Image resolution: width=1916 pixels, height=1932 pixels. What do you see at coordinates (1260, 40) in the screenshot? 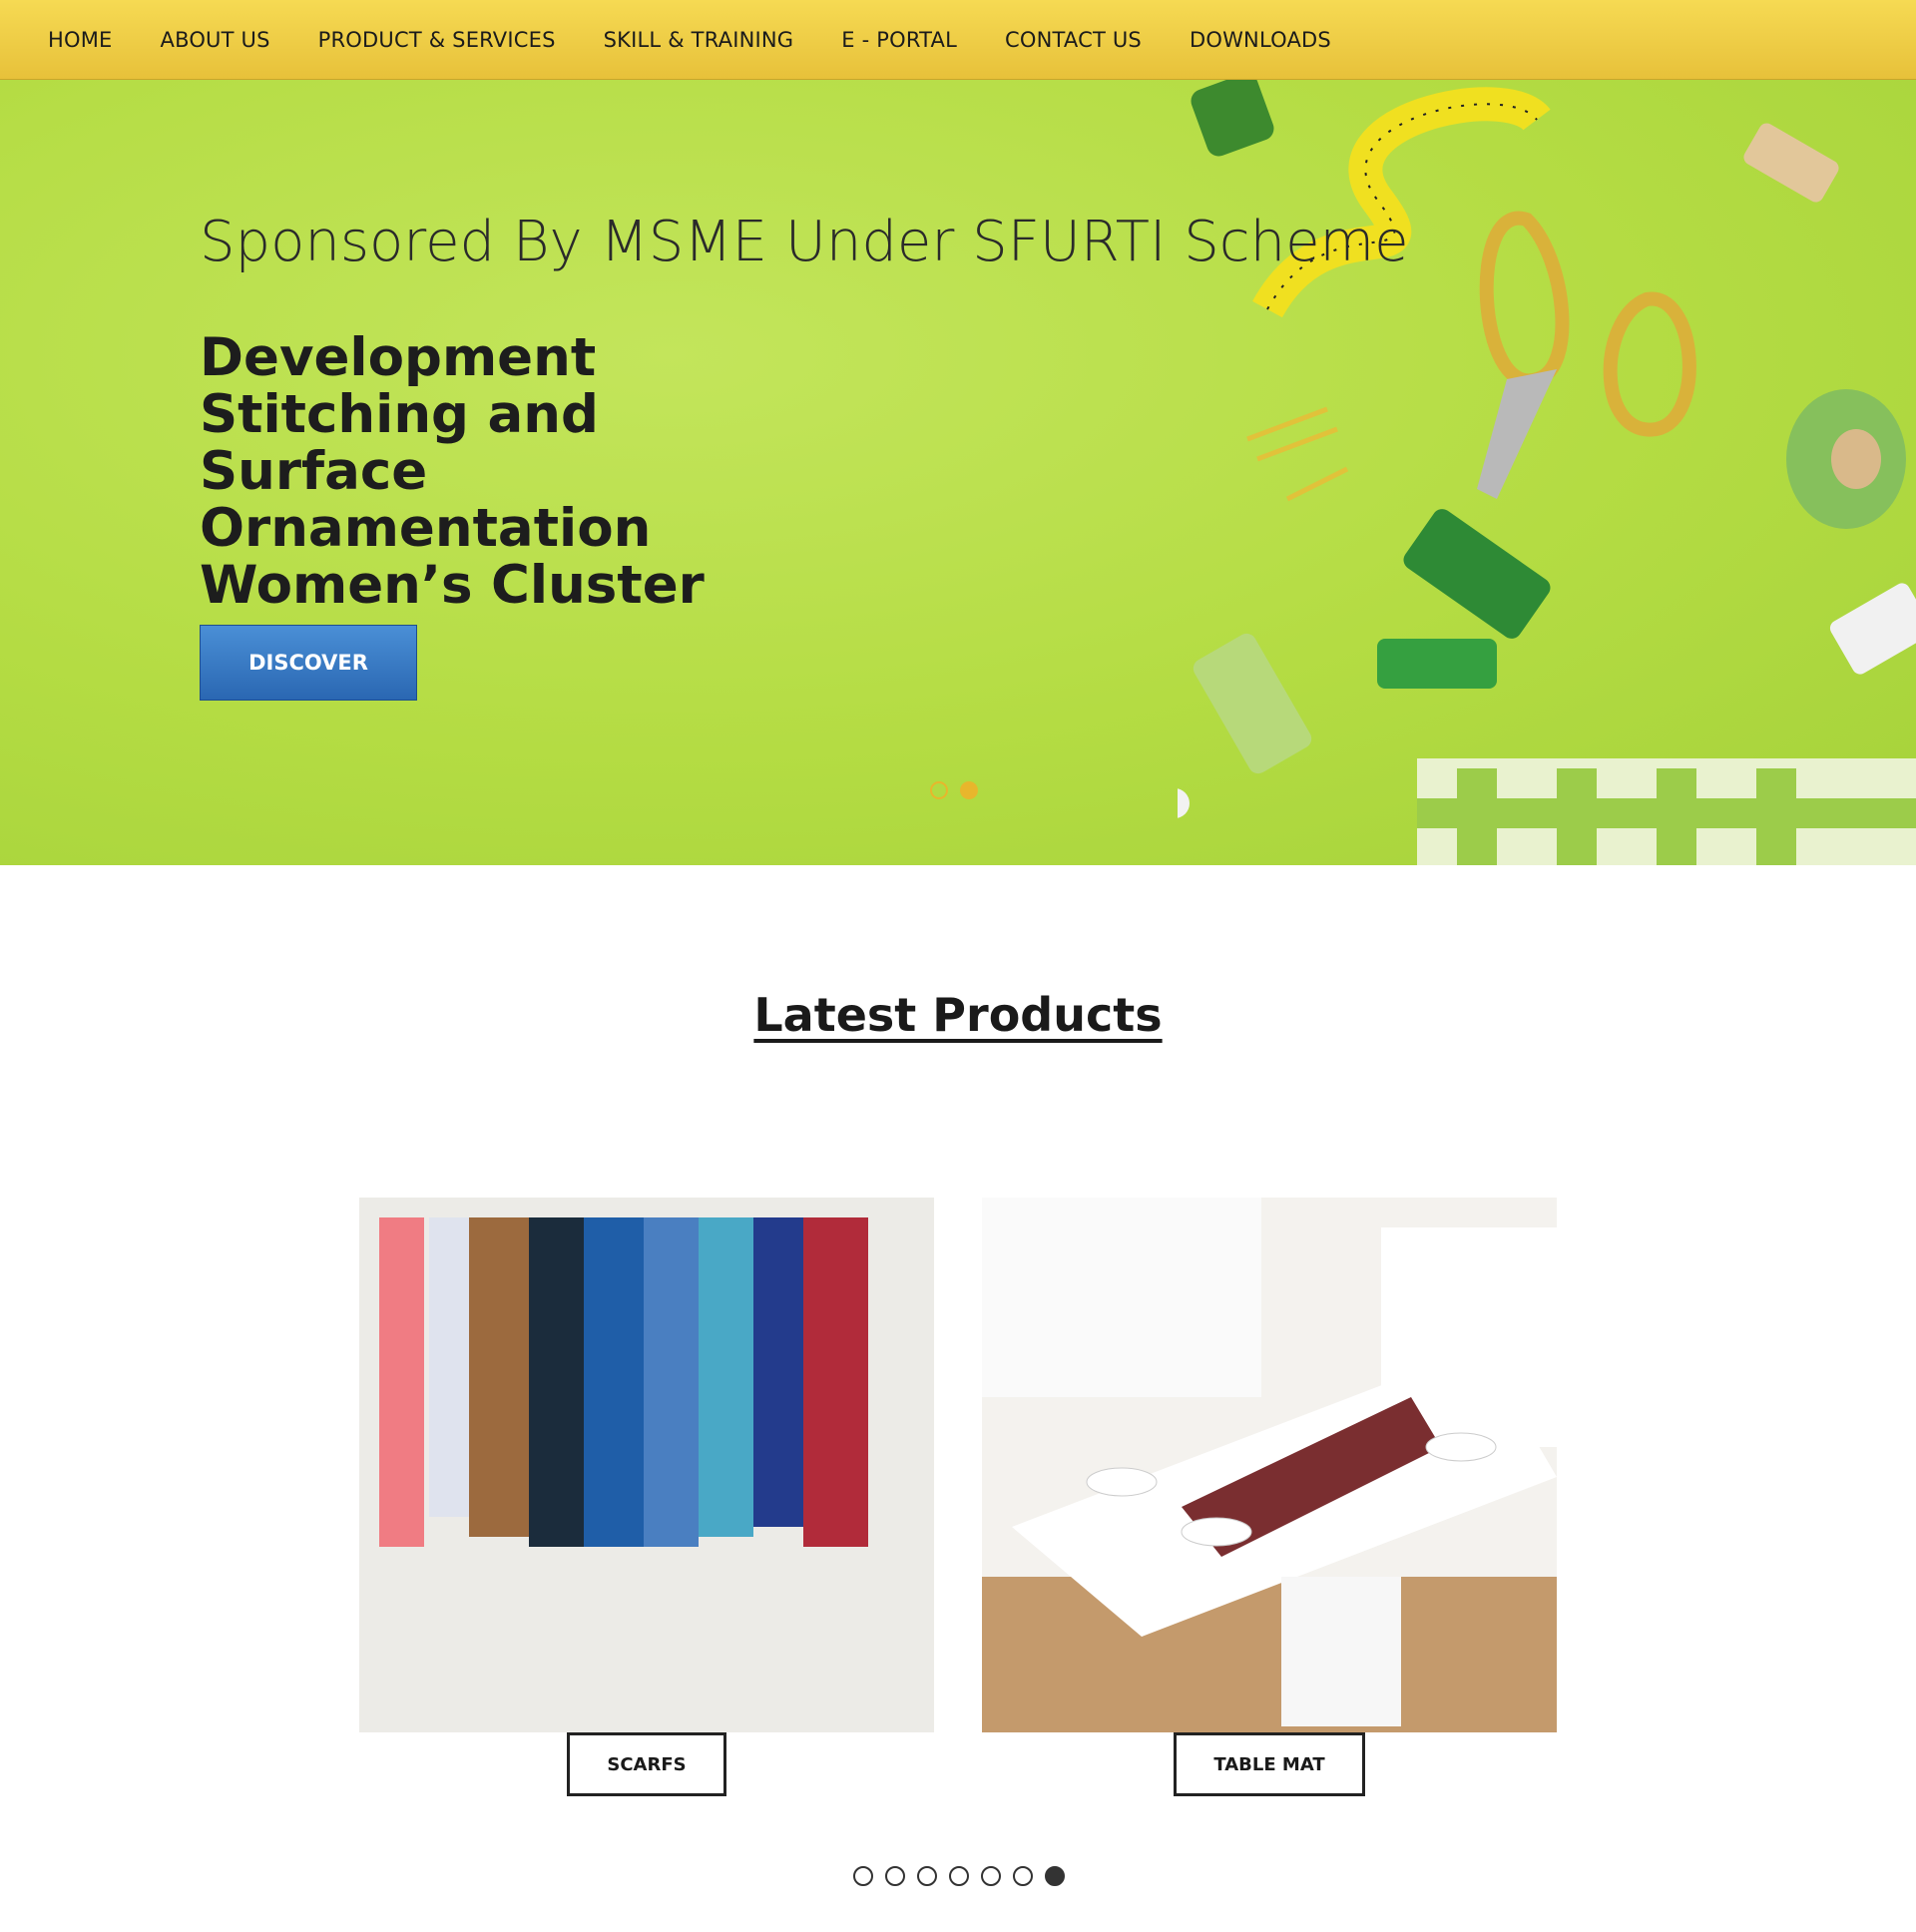
I see `nav-downloads: DOWNLOADS` at bounding box center [1260, 40].